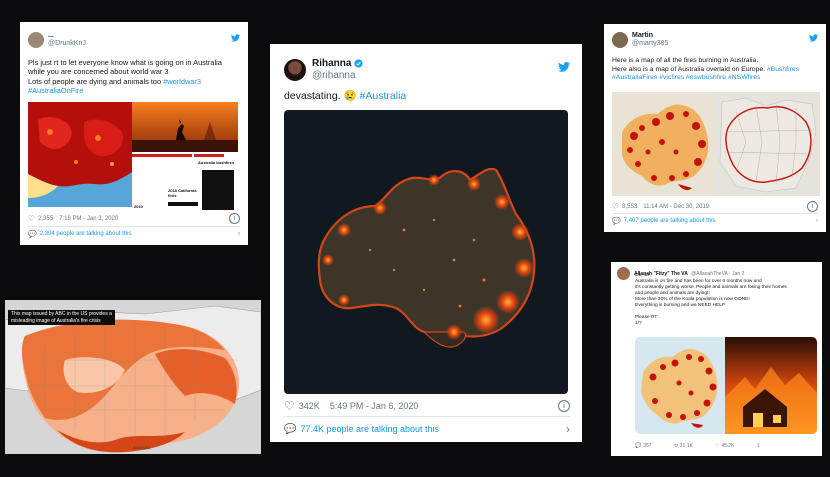  Describe the element at coordinates (370, 429) in the screenshot. I see `talking-count: 77.4K people are talking about this` at that location.